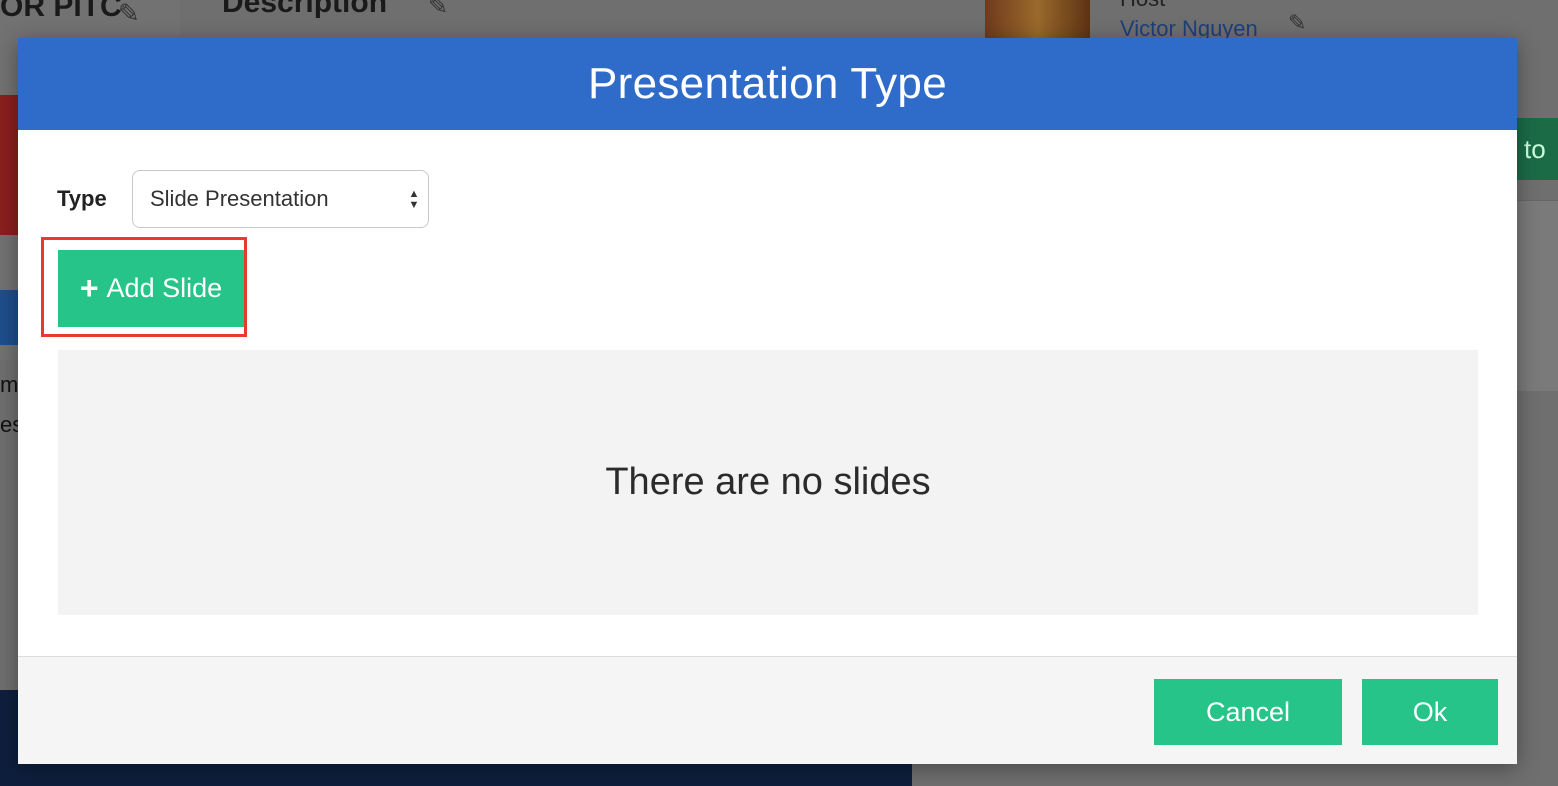 Image resolution: width=1558 pixels, height=786 pixels. I want to click on host-avatar, so click(1037, 20).